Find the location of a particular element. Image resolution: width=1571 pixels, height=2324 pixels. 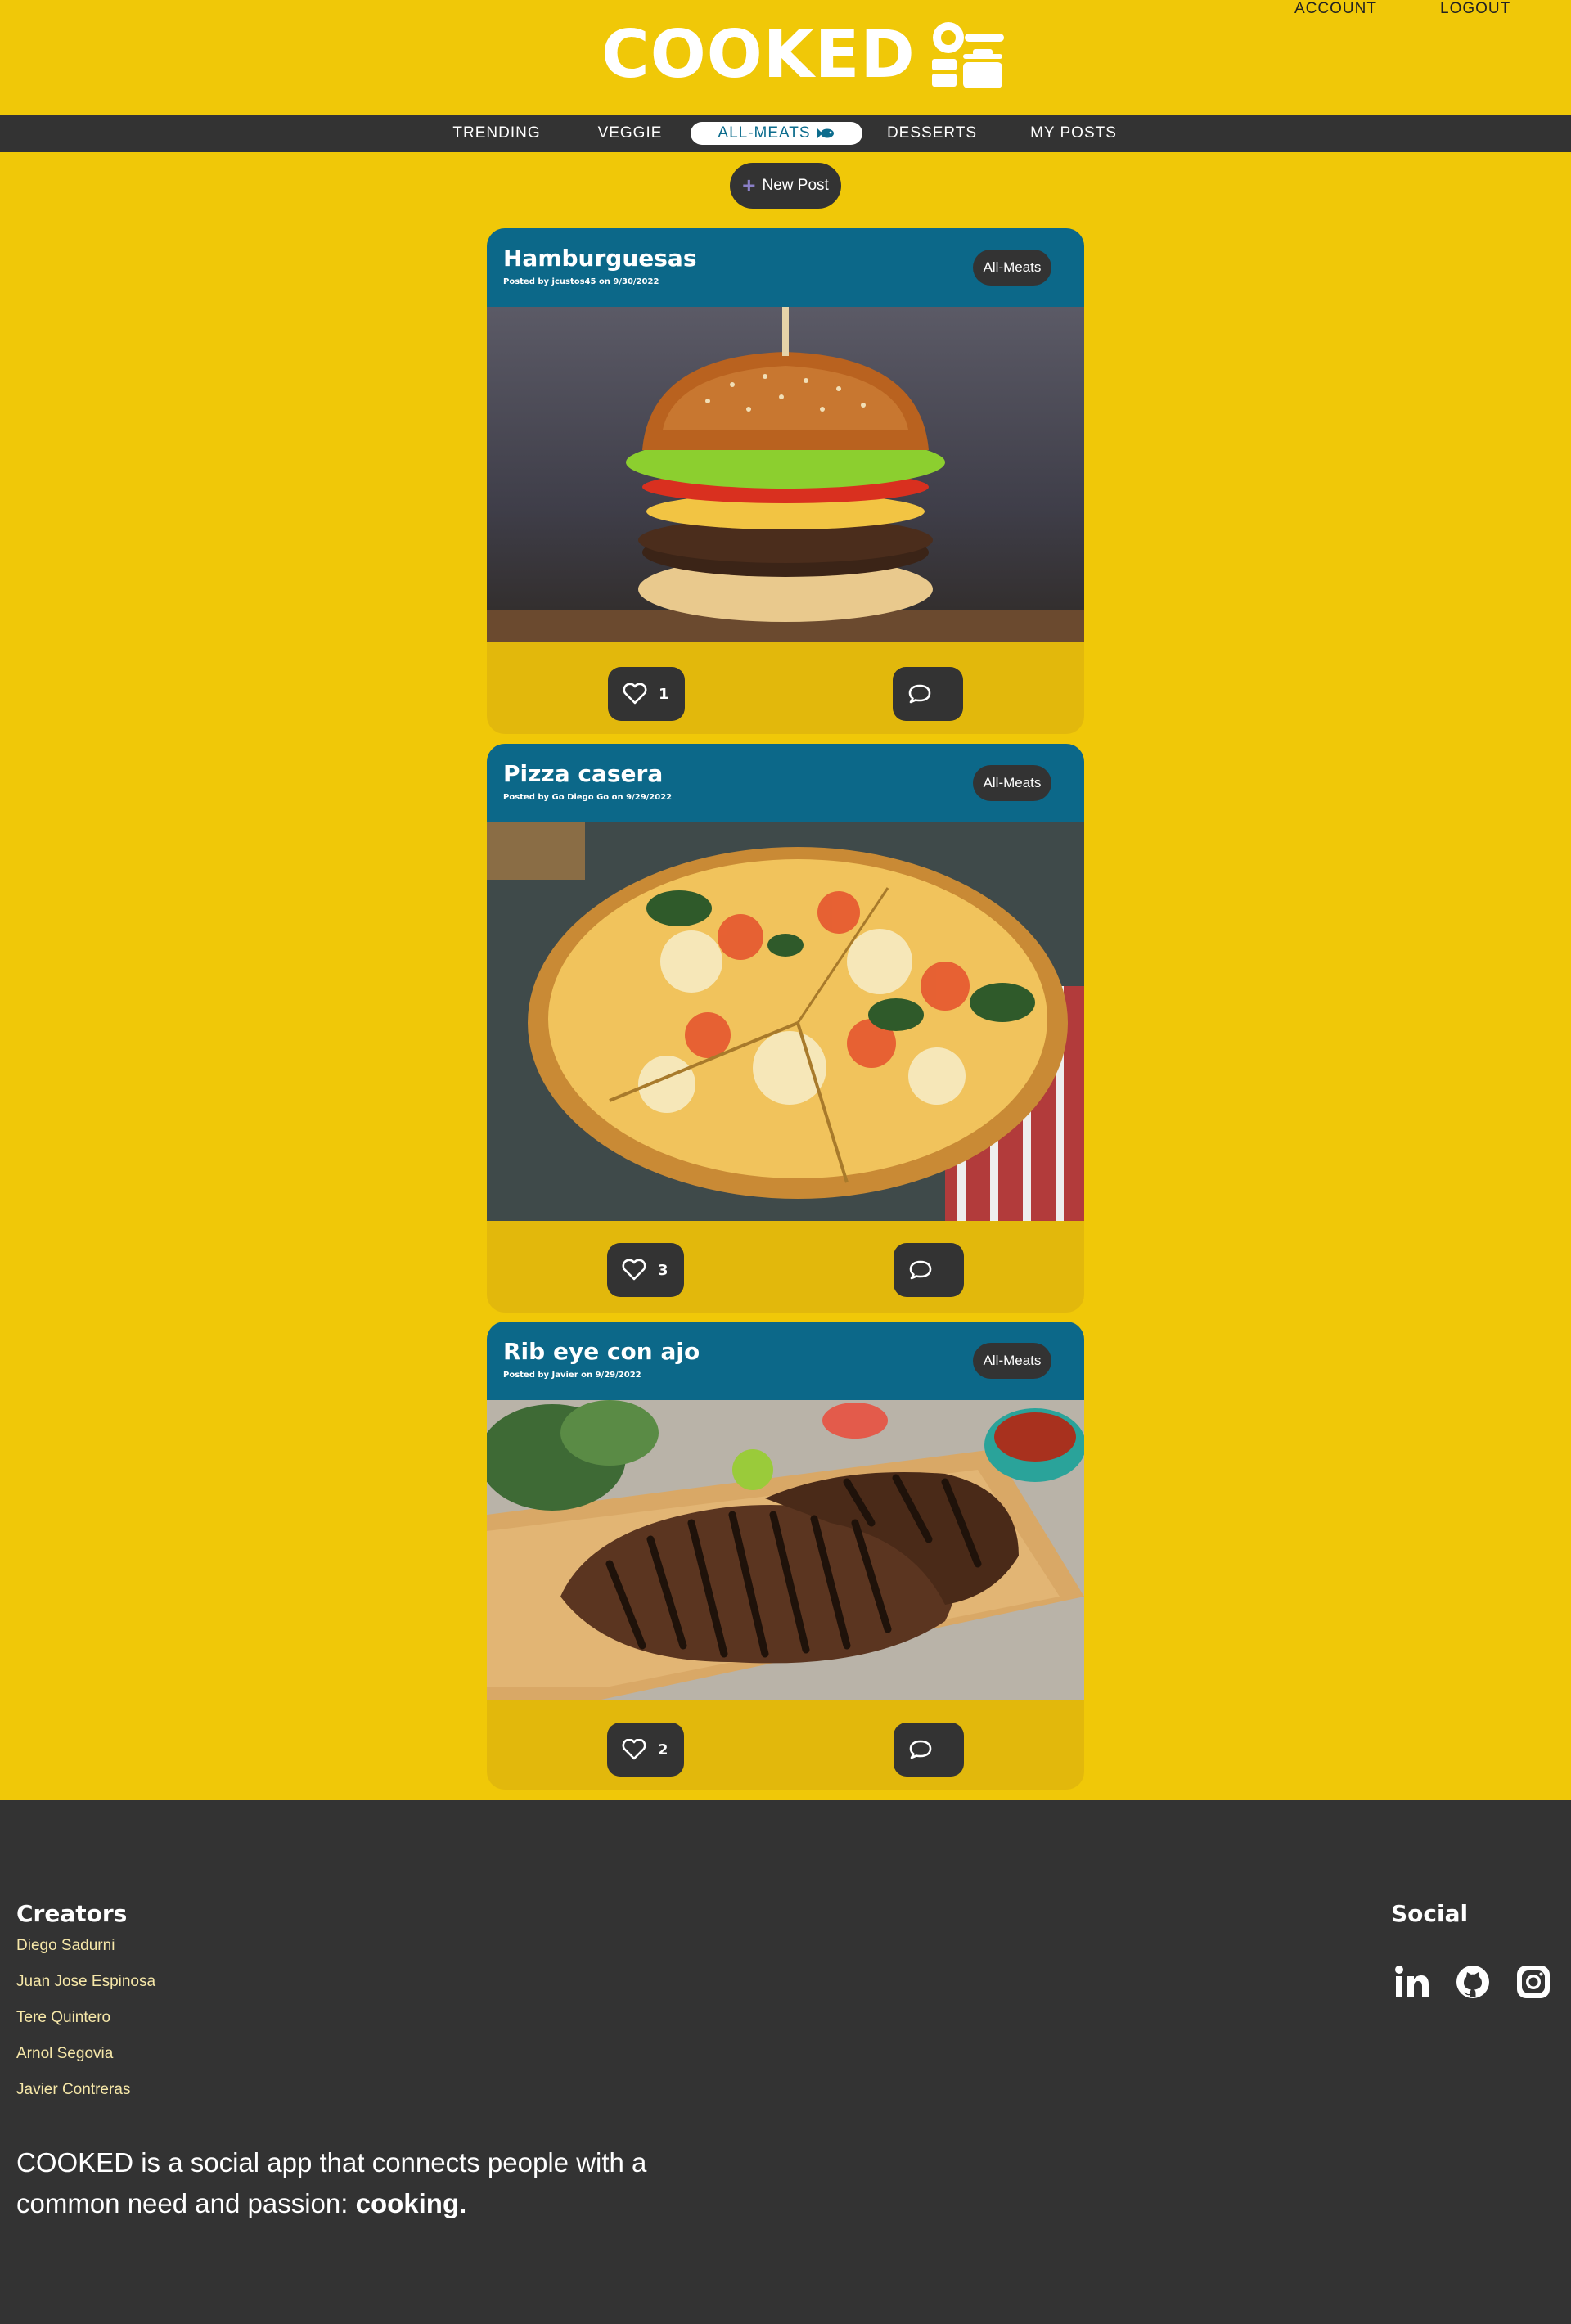

nav-item-veggie: VEGGIE is located at coordinates (630, 133).